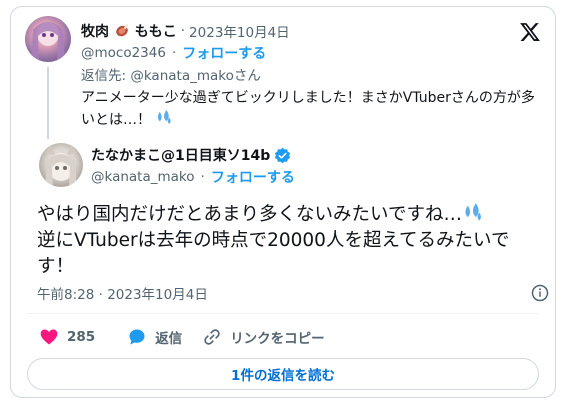  I want to click on parent-avatar, so click(48, 39).